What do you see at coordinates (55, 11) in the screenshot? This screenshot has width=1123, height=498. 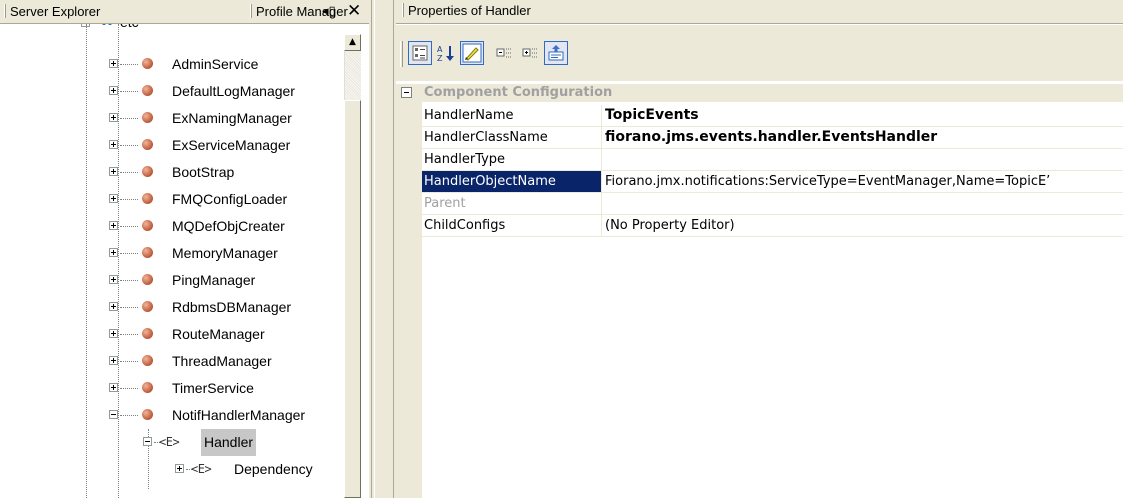 I see `tab-label: Server Explorer` at bounding box center [55, 11].